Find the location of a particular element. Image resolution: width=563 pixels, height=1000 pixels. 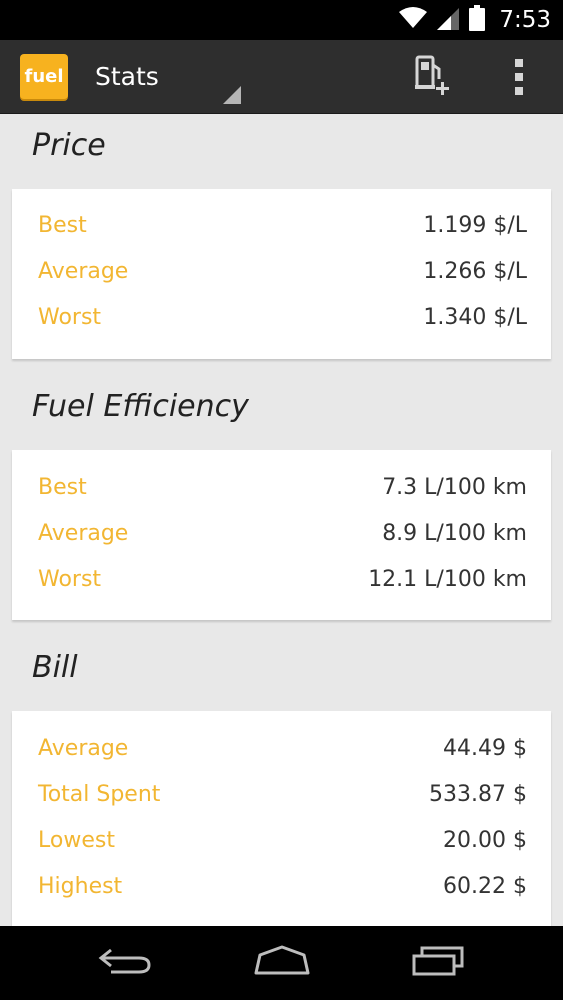

navigation-bar is located at coordinates (281, 963).